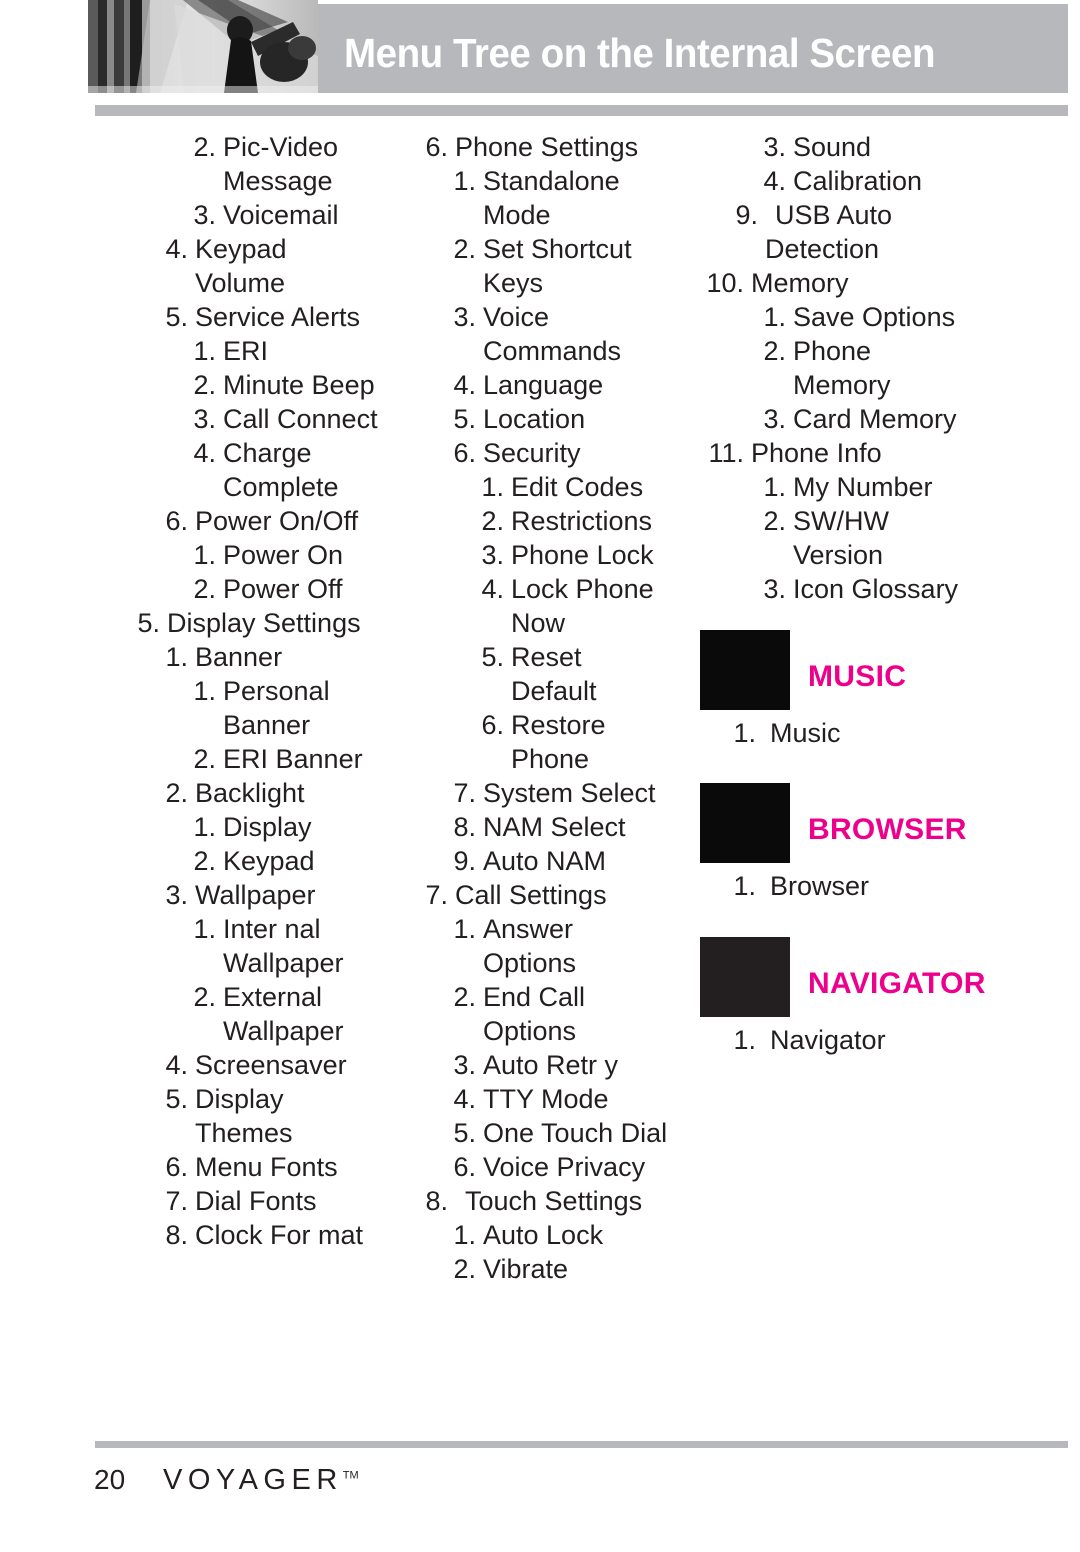 This screenshot has width=1080, height=1552. Describe the element at coordinates (492, 725) in the screenshot. I see `menu-line-number: 6.` at that location.